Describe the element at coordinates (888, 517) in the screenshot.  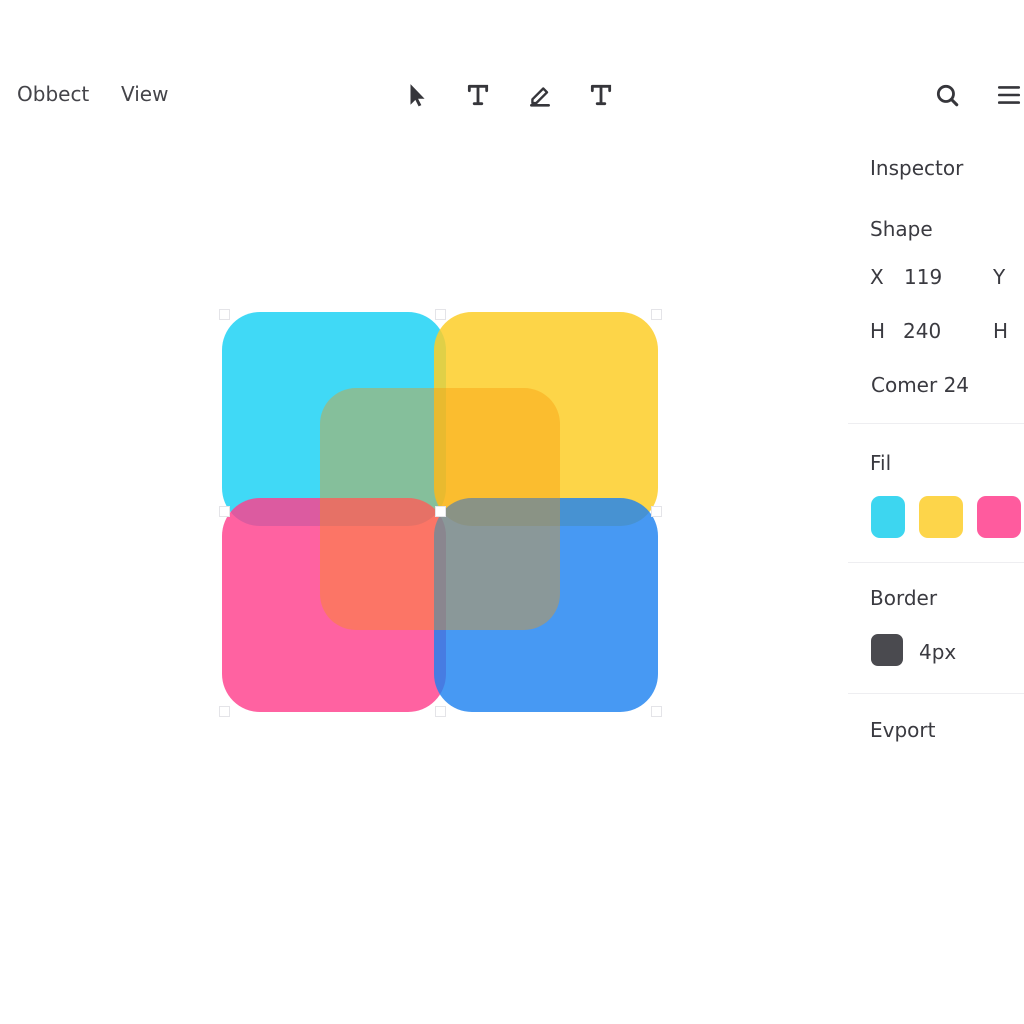
I see `fill-swatch-cyan` at that location.